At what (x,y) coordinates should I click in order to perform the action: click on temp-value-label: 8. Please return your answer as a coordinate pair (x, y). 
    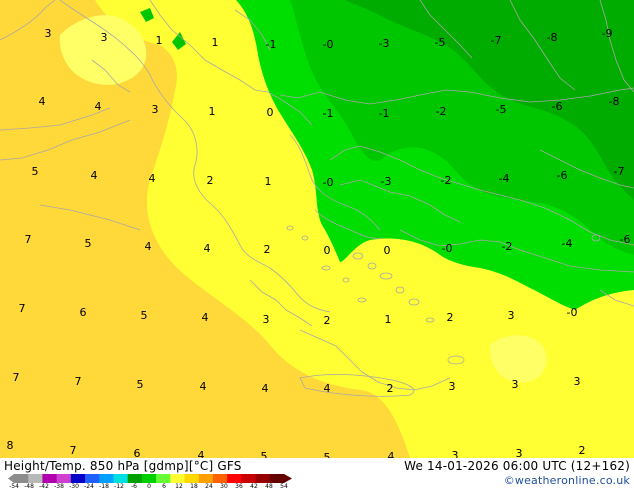
    Looking at the image, I should click on (10, 445).